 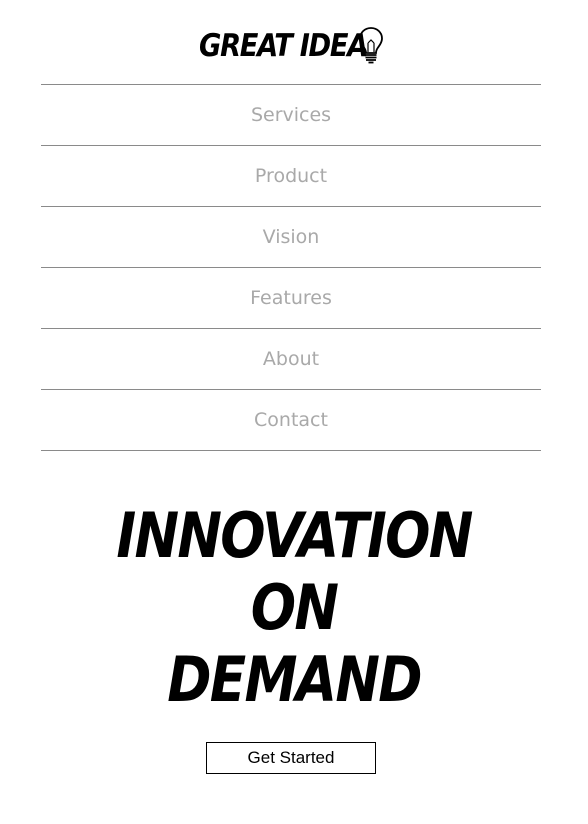 I want to click on hero-heading-line-3: DEMAND, so click(x=294, y=679).